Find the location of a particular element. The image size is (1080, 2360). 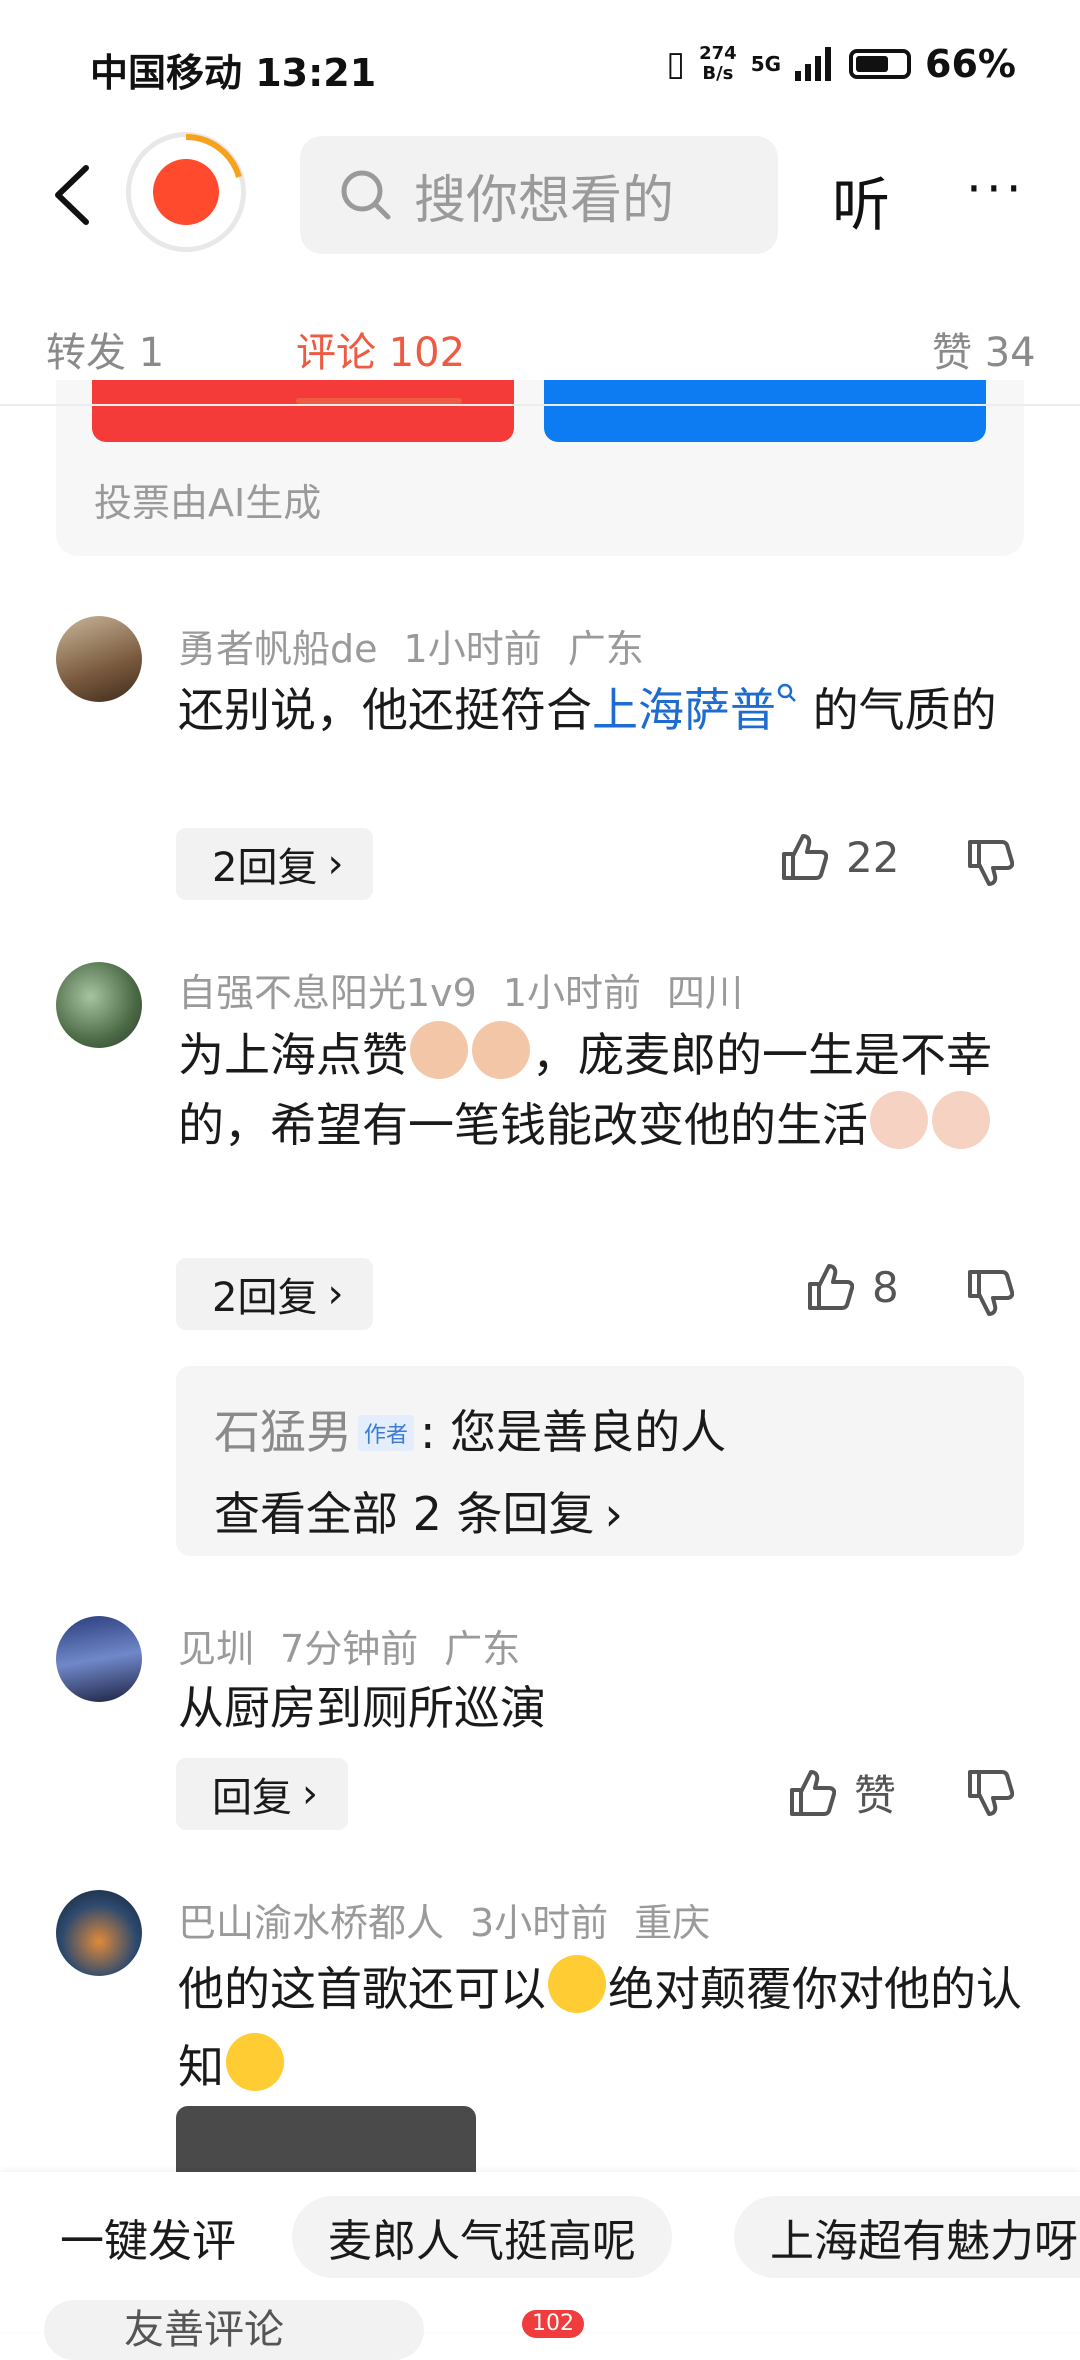

signal-label: 5G is located at coordinates (766, 64).